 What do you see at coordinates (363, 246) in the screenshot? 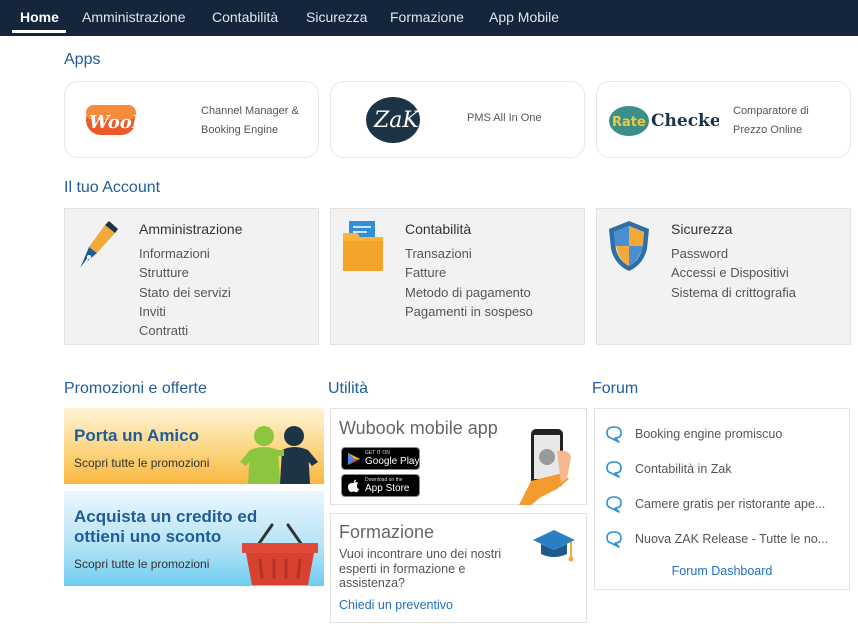
I see `folder-icon` at bounding box center [363, 246].